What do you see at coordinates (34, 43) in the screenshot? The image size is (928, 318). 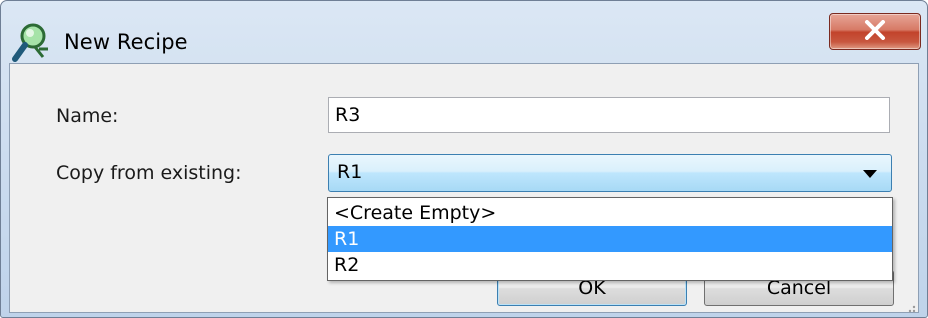 I see `magnifier-icon` at bounding box center [34, 43].